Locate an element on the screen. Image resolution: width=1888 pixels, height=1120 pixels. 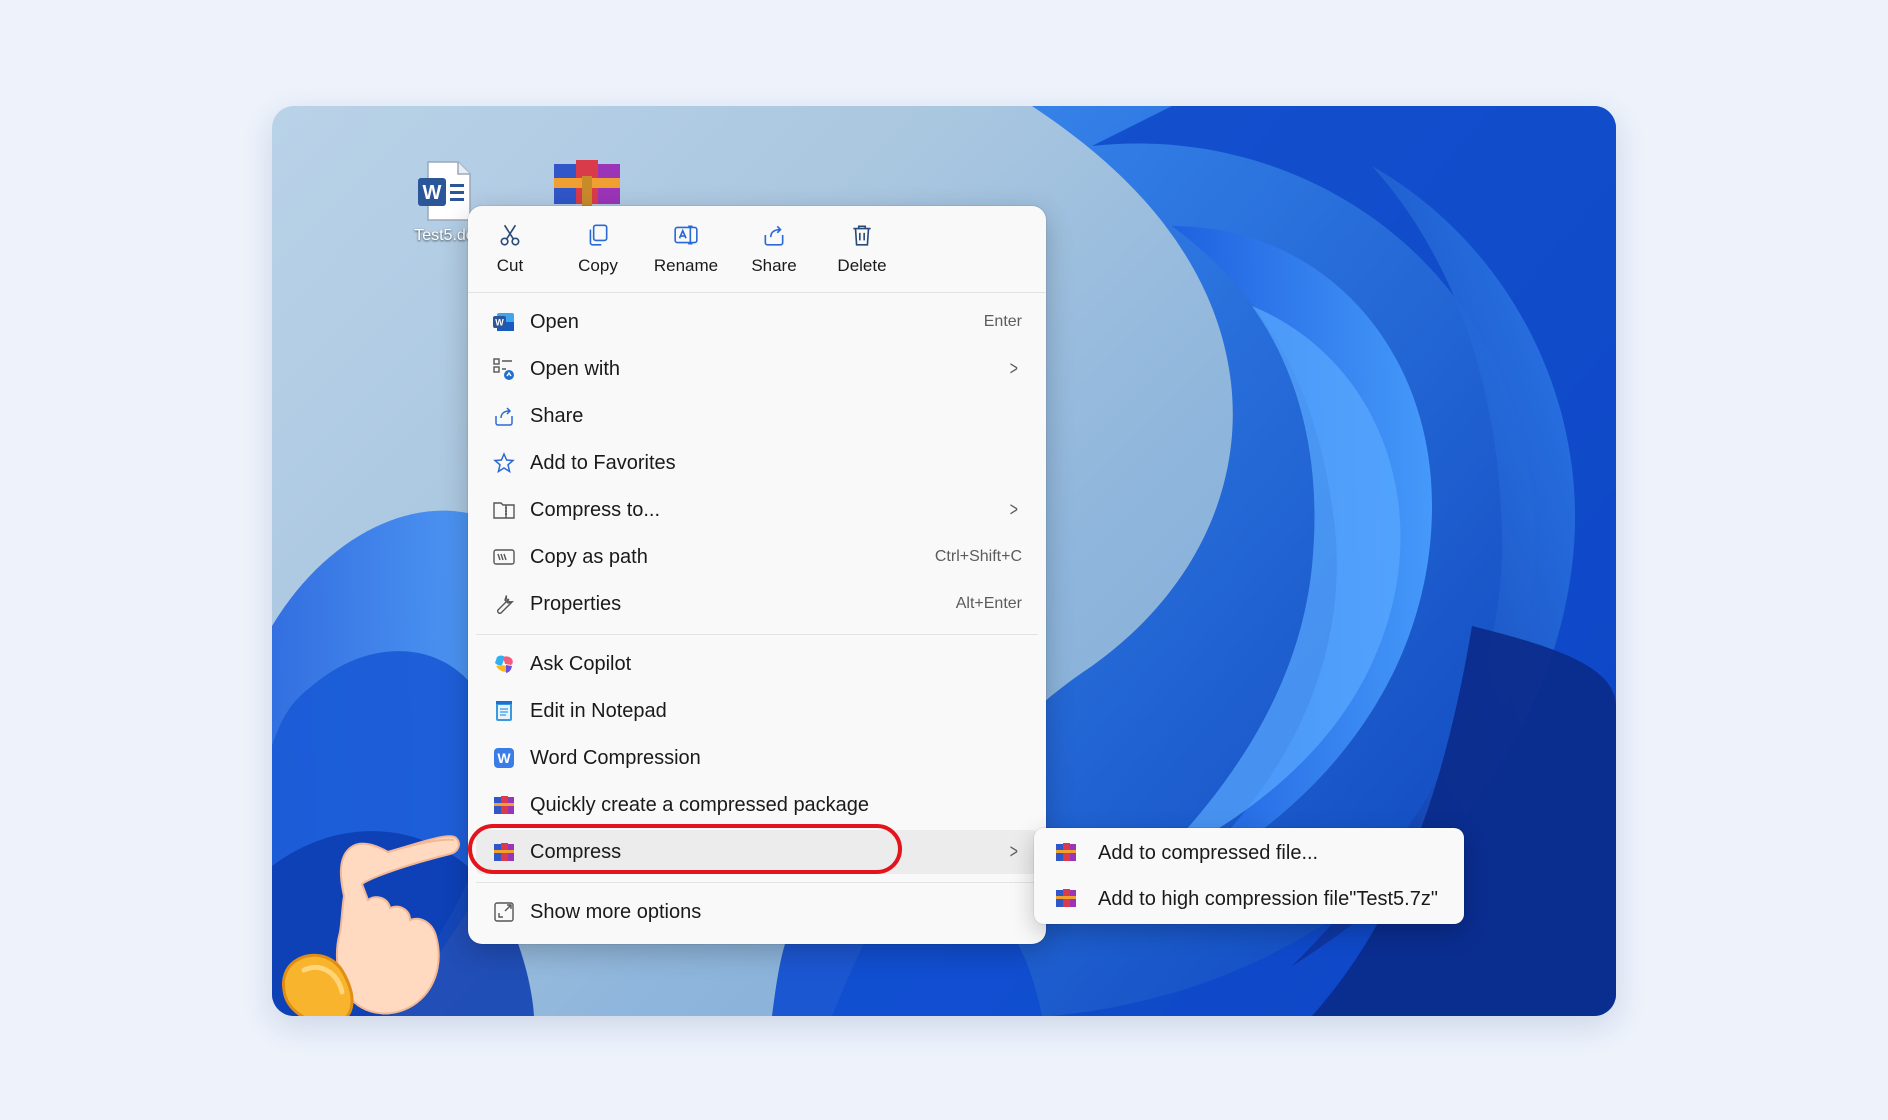
menu-item-share: Share is located at coordinates (757, 416).